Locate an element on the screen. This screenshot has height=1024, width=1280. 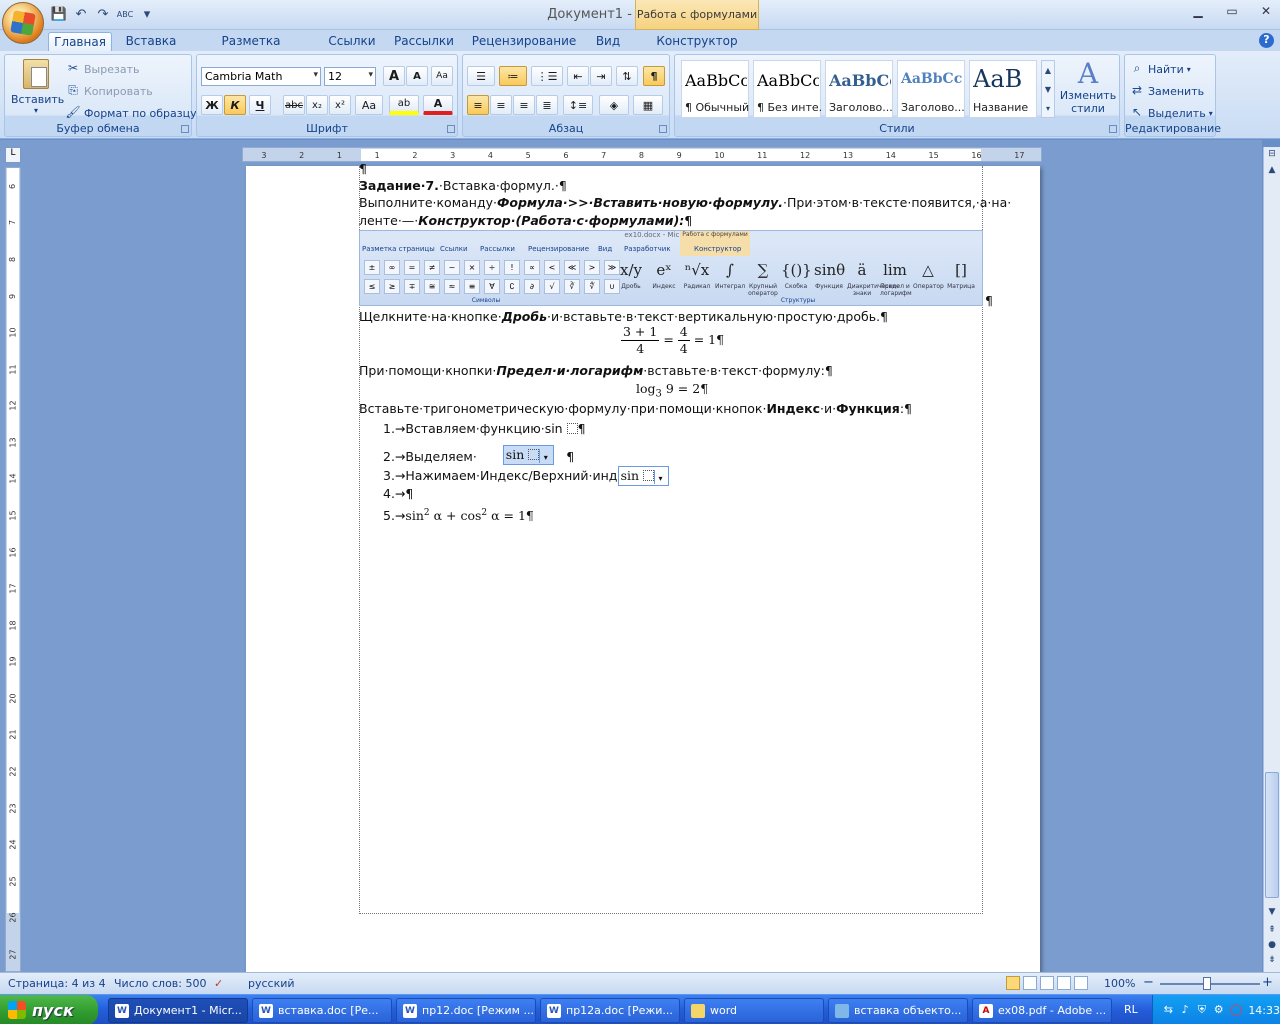
tab-design: Конструктор is located at coordinates (697, 41).